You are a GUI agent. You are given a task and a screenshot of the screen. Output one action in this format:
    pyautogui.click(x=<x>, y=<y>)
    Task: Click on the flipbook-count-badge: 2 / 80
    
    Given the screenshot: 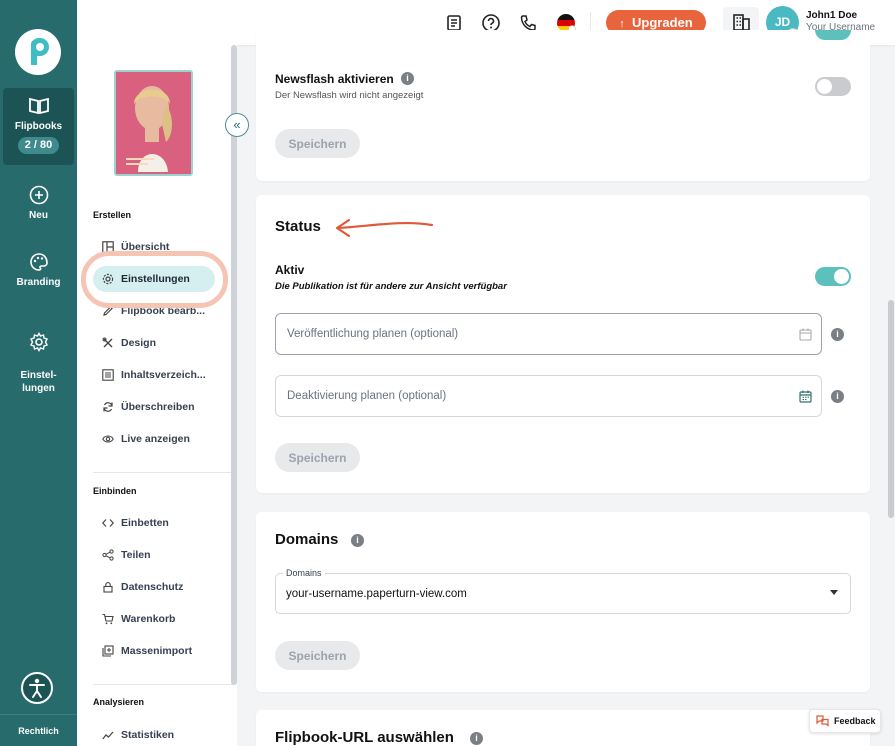 What is the action you would take?
    pyautogui.click(x=38, y=145)
    